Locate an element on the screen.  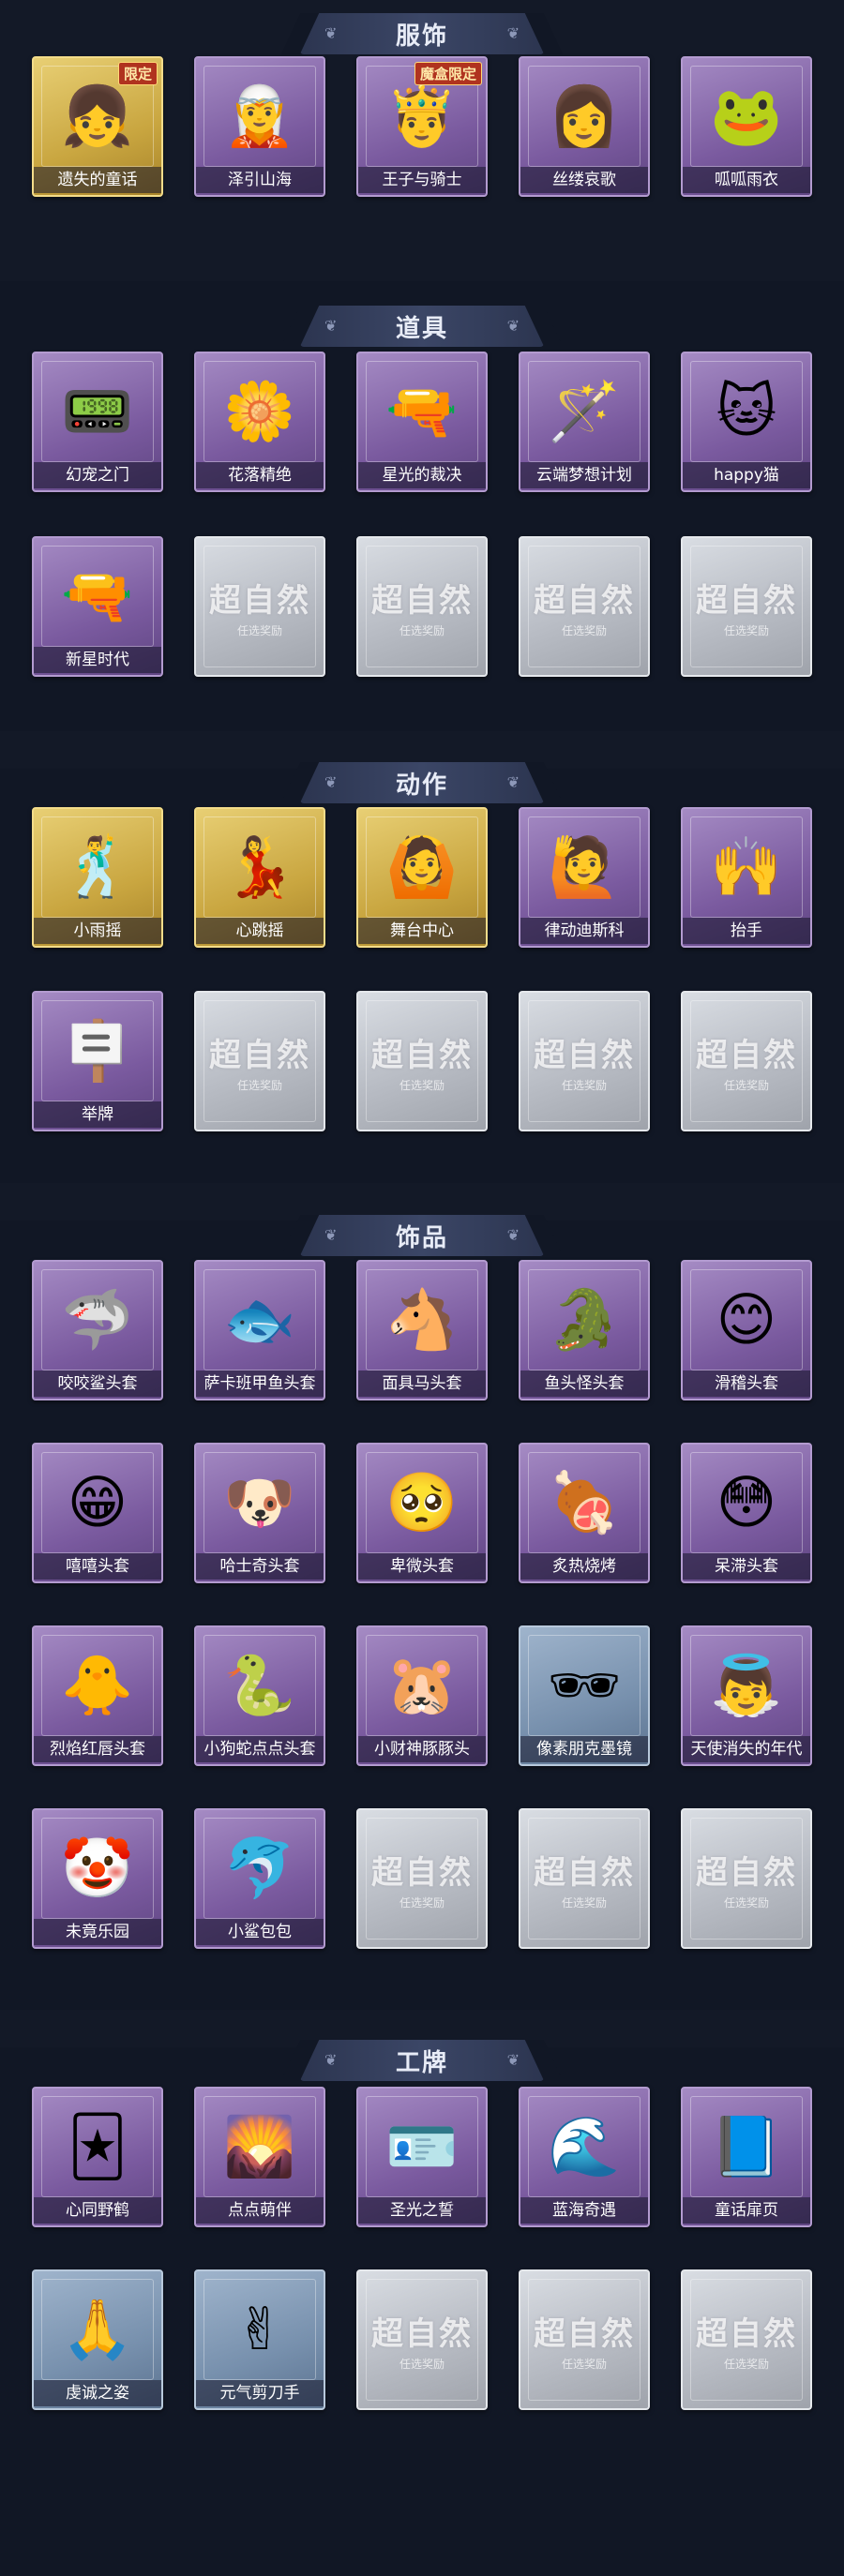
flower-pendant-icon: 🌼 is located at coordinates (259, 411).